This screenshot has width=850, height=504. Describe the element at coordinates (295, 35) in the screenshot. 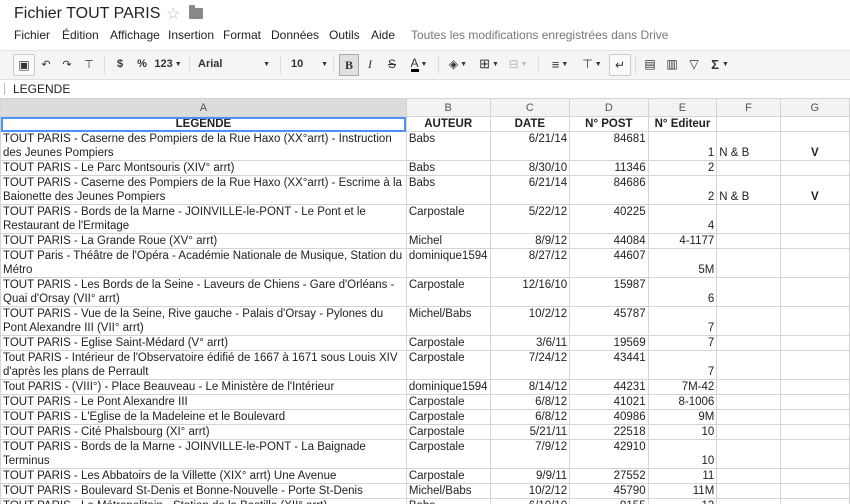

I see `menu-donnees: Données` at that location.